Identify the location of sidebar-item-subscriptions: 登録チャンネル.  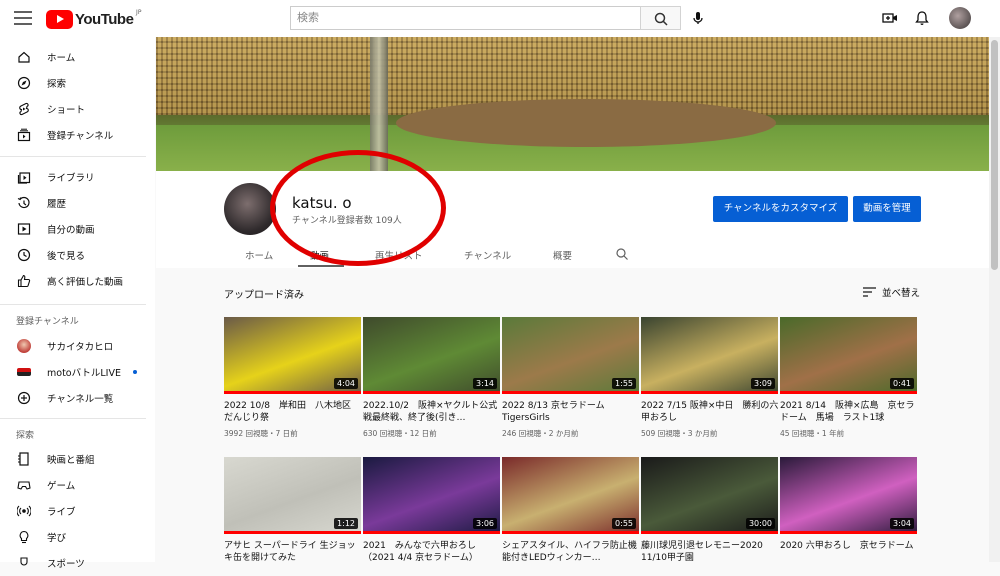
(77, 135).